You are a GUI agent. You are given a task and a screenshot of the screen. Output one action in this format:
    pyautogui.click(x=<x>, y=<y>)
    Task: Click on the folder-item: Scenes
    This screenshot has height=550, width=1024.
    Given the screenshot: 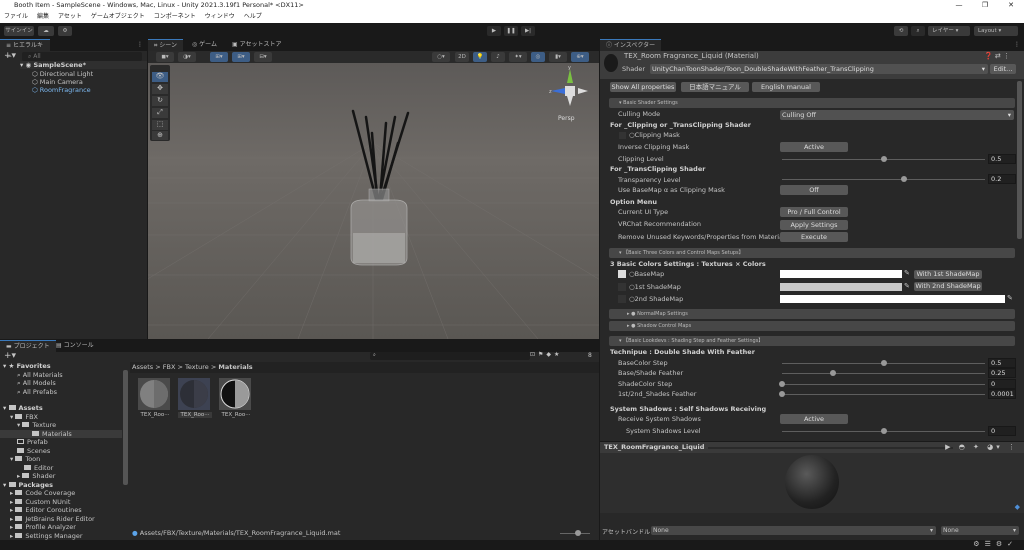 What is the action you would take?
    pyautogui.click(x=33, y=451)
    